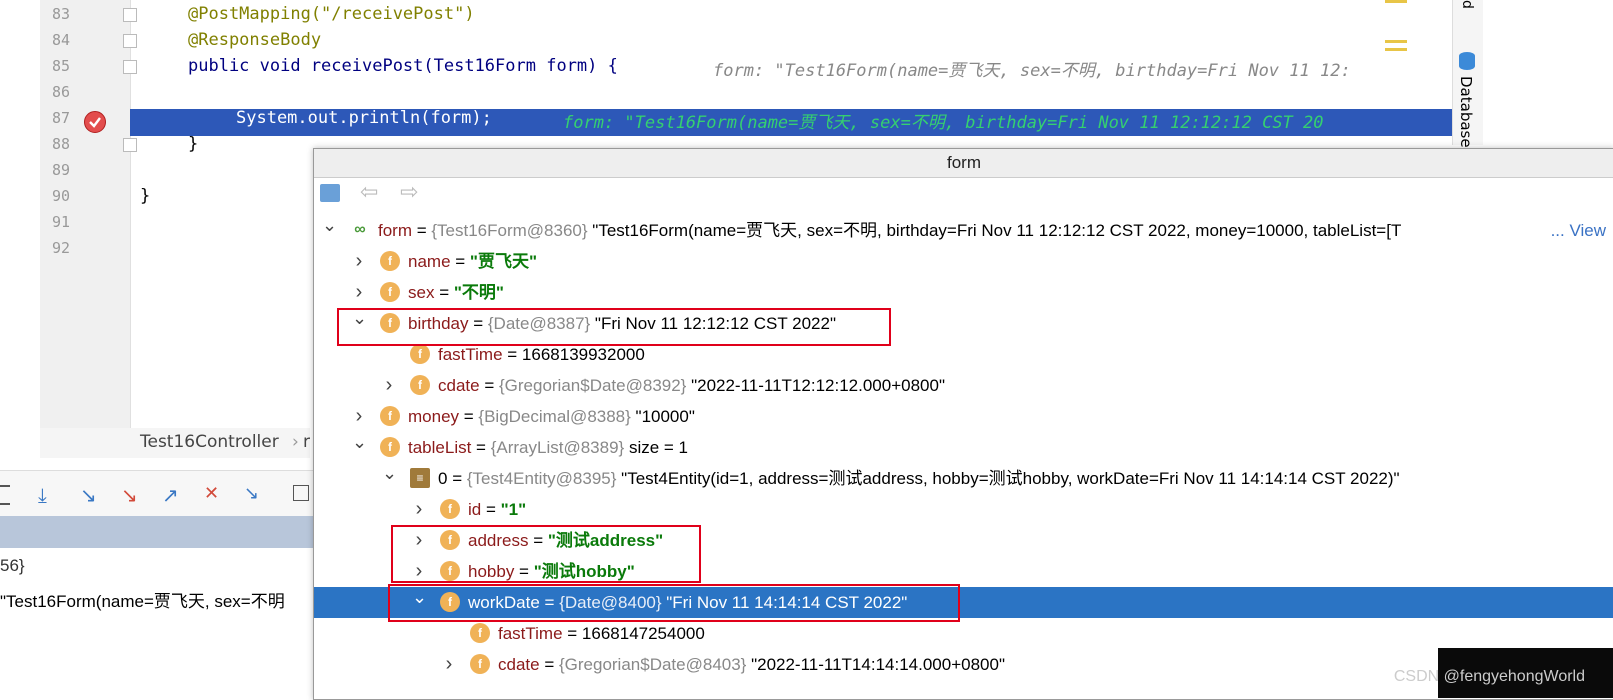 This screenshot has height=700, width=1613. What do you see at coordinates (554, 416) in the screenshot?
I see `var-type-ref: {BigDecimal@8388}` at bounding box center [554, 416].